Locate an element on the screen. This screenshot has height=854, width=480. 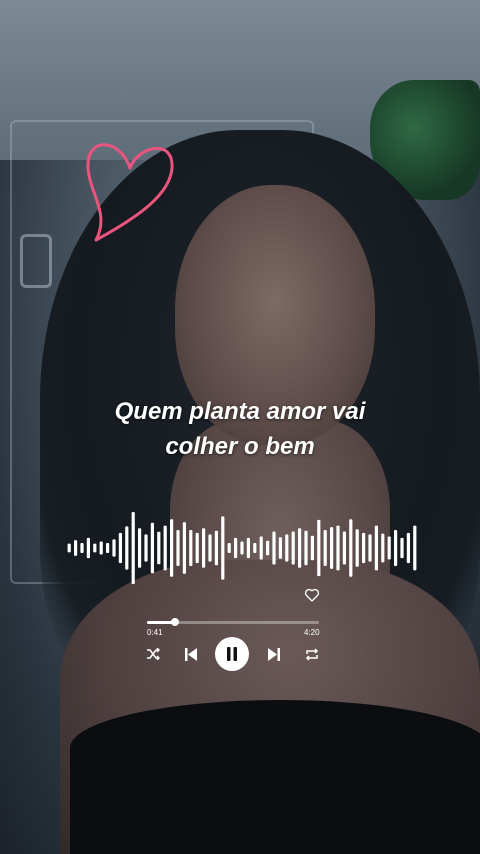
like-button is located at coordinates (312, 595).